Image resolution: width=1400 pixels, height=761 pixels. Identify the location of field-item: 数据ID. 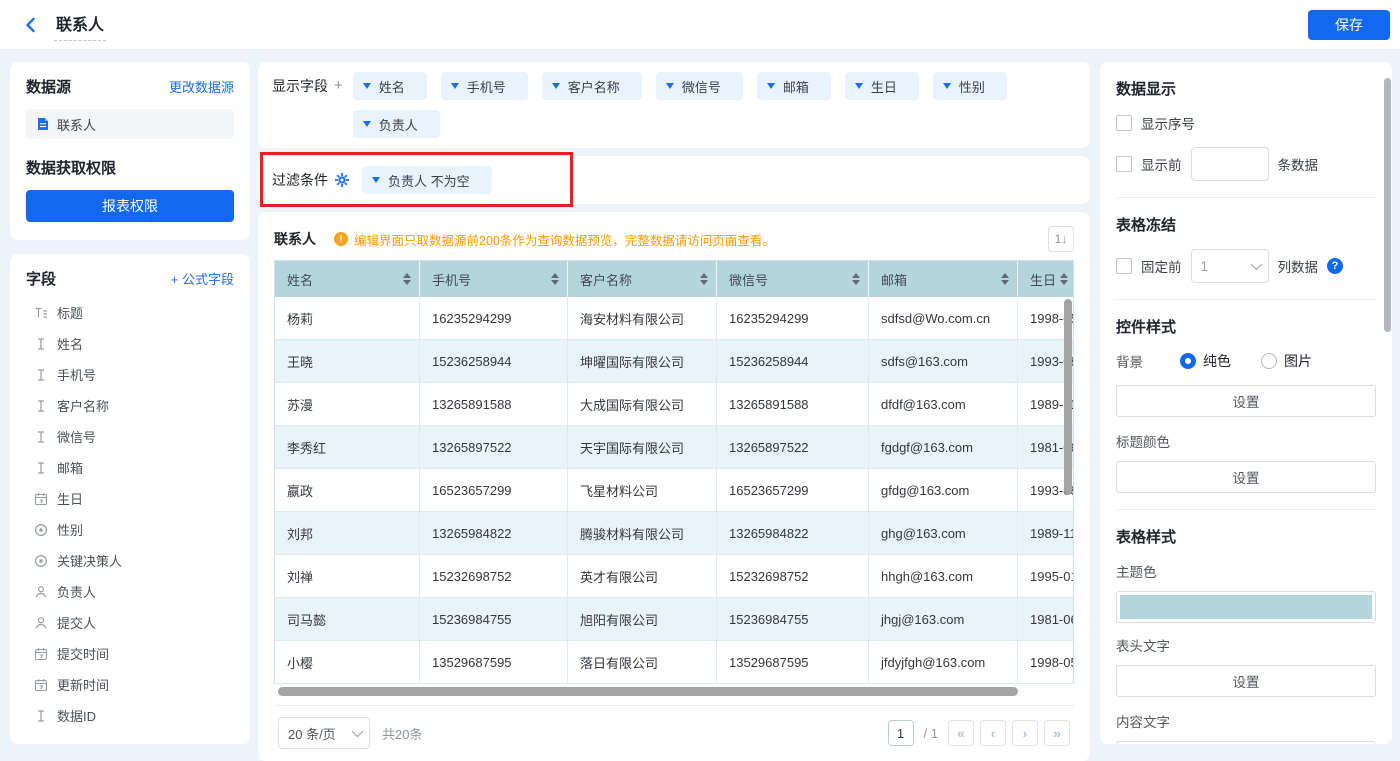
(130, 715).